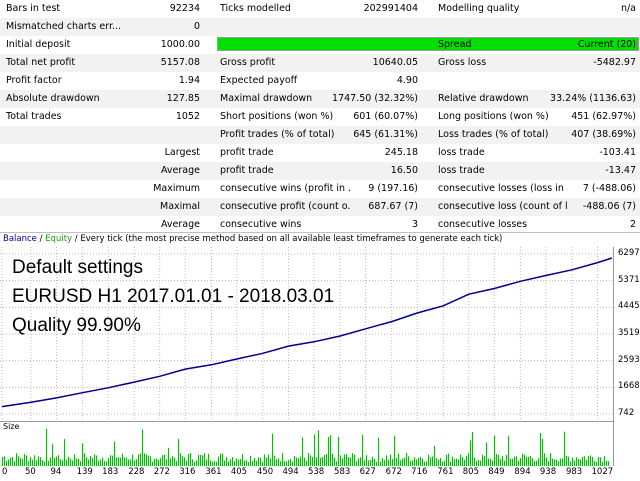 This screenshot has height=481, width=640. Describe the element at coordinates (548, 472) in the screenshot. I see `x-tick-label: 938` at that location.